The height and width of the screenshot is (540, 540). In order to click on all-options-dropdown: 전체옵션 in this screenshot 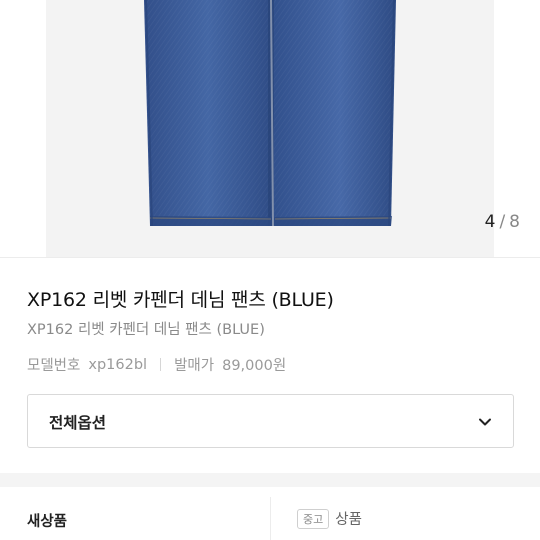, I will do `click(270, 421)`.